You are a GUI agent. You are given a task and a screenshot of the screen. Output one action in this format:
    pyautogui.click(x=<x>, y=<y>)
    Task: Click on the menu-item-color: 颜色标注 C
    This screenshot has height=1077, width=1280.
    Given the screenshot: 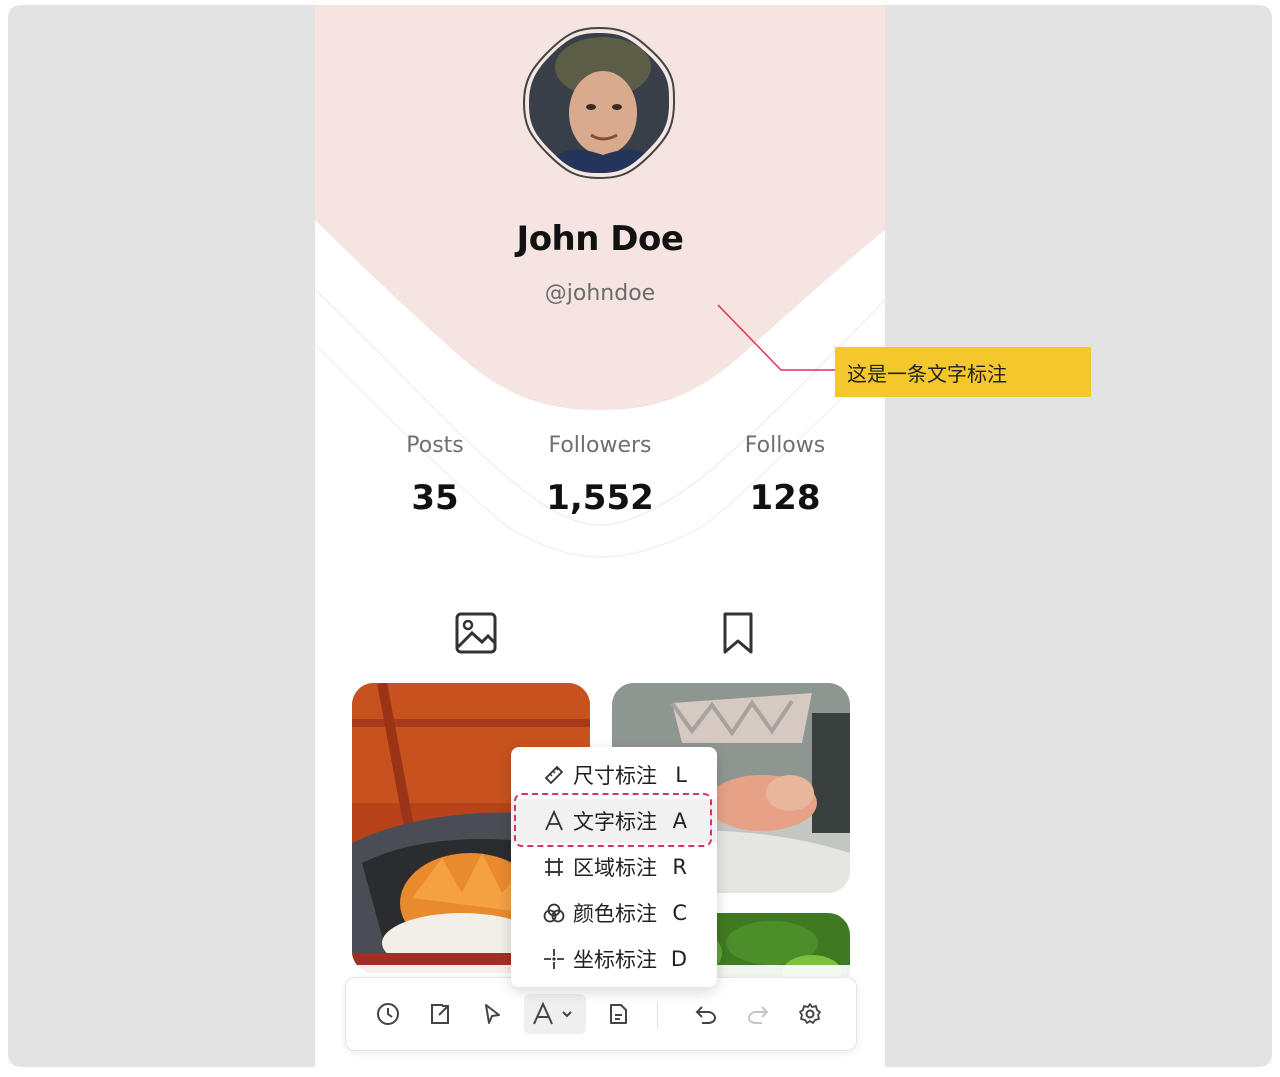 What is the action you would take?
    pyautogui.click(x=614, y=913)
    